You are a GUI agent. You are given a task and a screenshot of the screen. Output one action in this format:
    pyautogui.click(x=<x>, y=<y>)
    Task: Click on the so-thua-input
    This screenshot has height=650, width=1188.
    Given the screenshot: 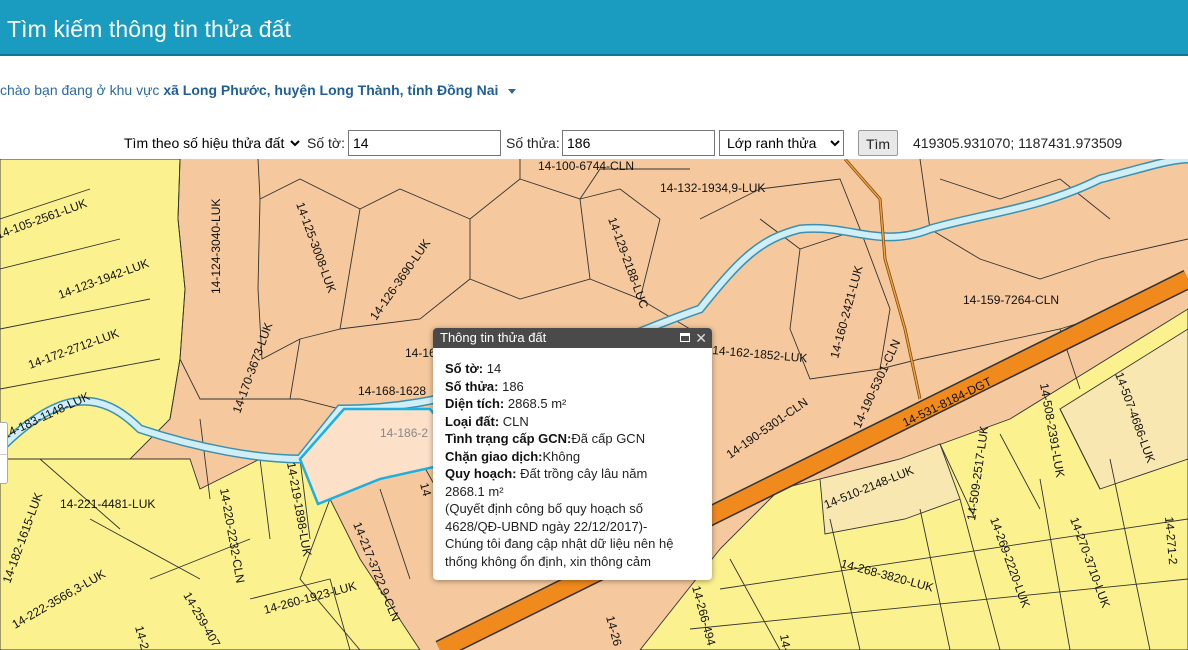 What is the action you would take?
    pyautogui.click(x=638, y=143)
    